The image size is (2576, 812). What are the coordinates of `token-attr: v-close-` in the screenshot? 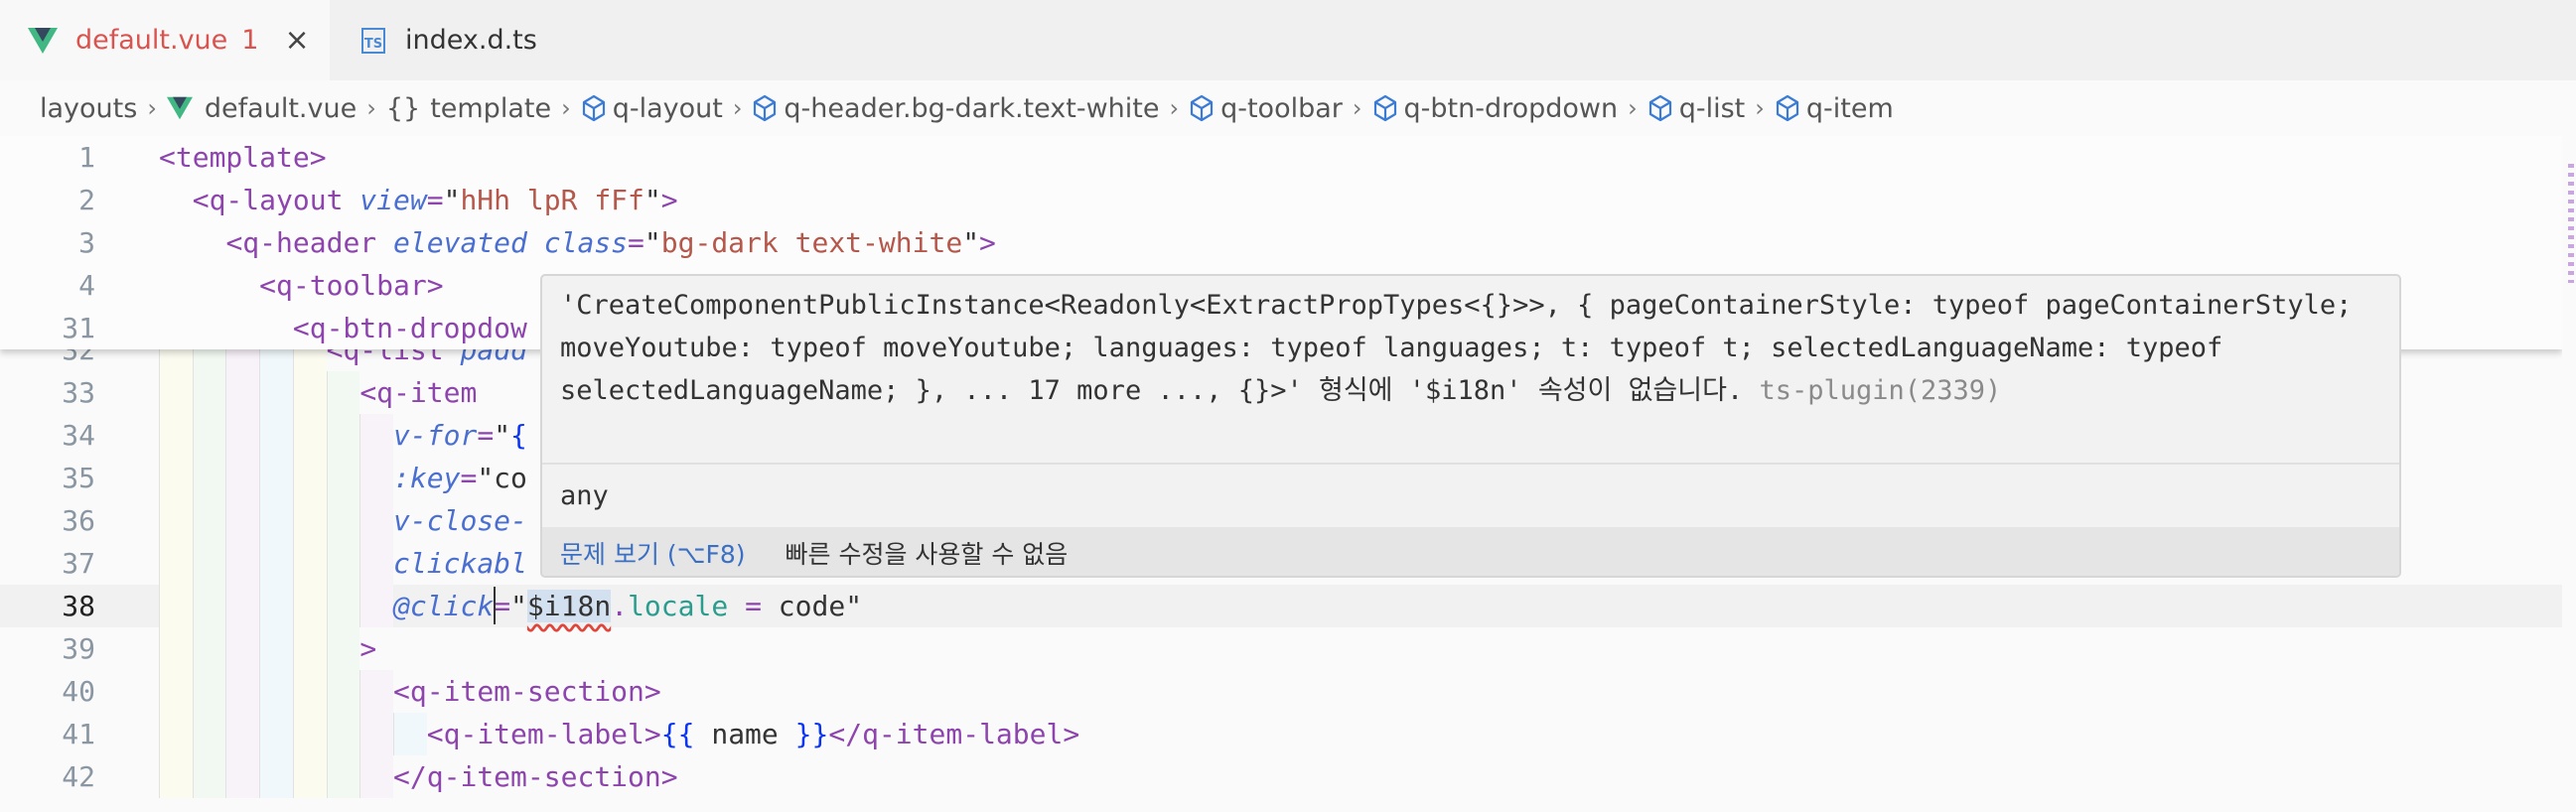 It's located at (460, 520).